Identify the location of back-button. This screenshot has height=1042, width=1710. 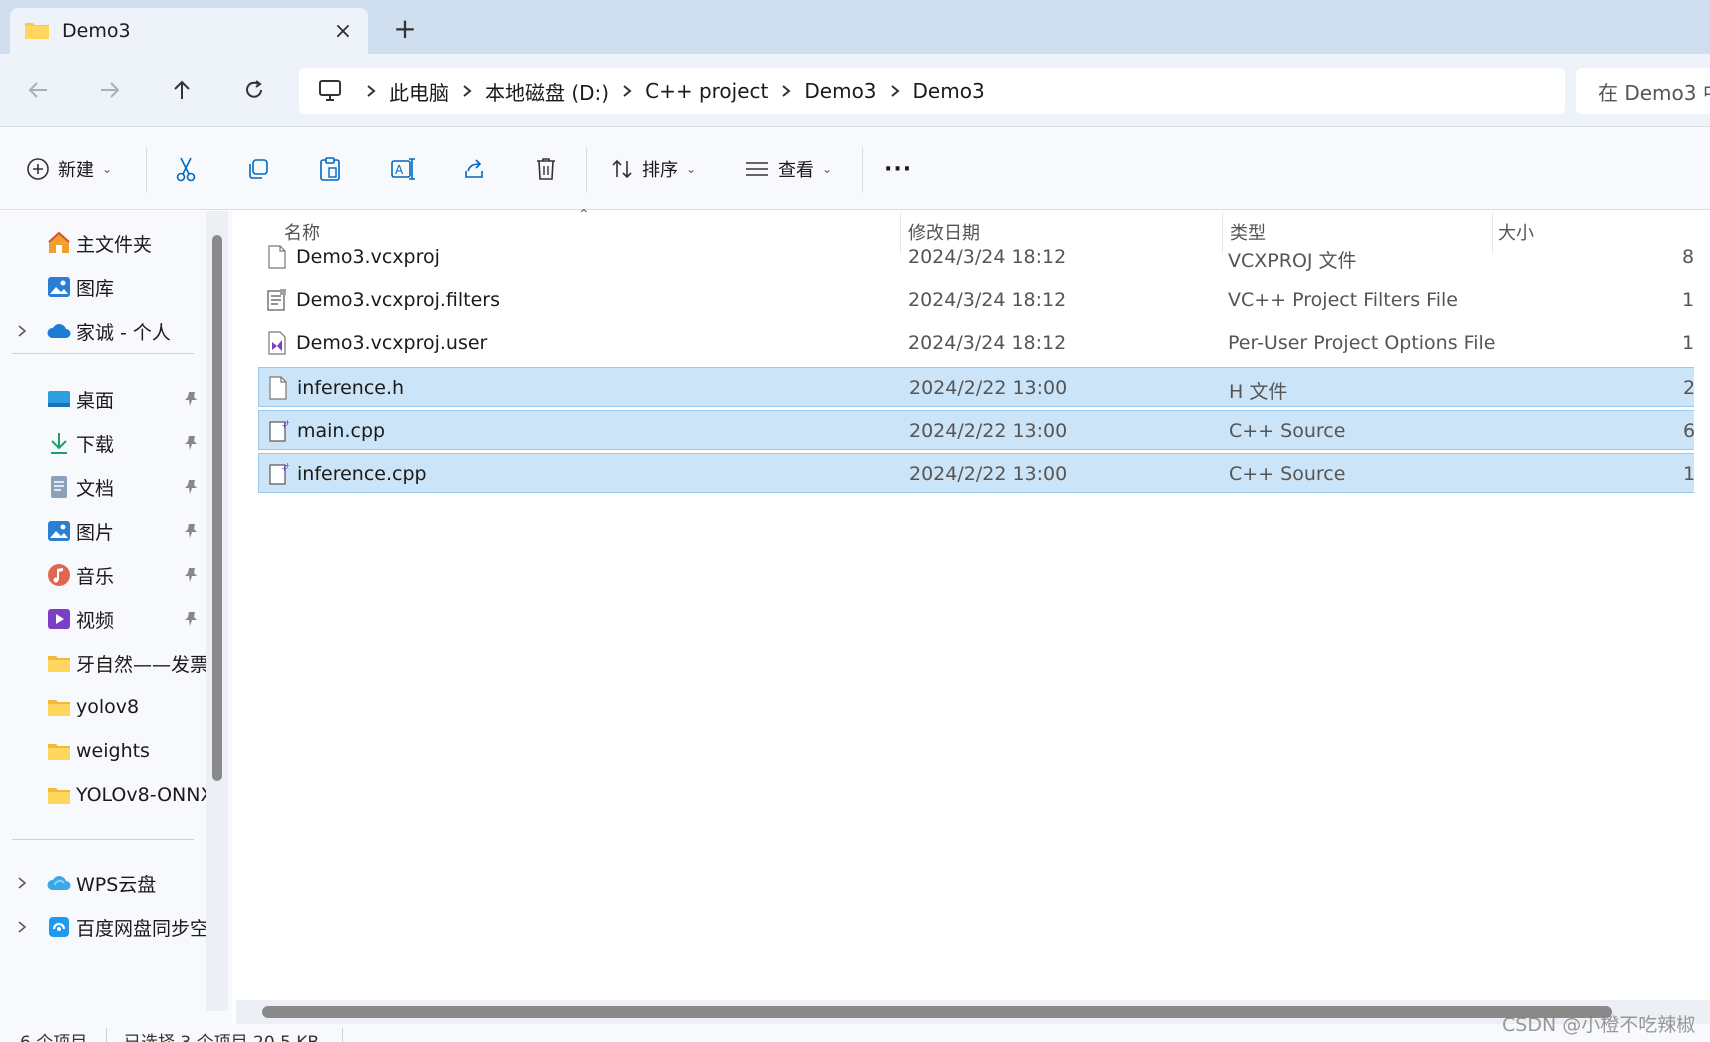
(38, 90).